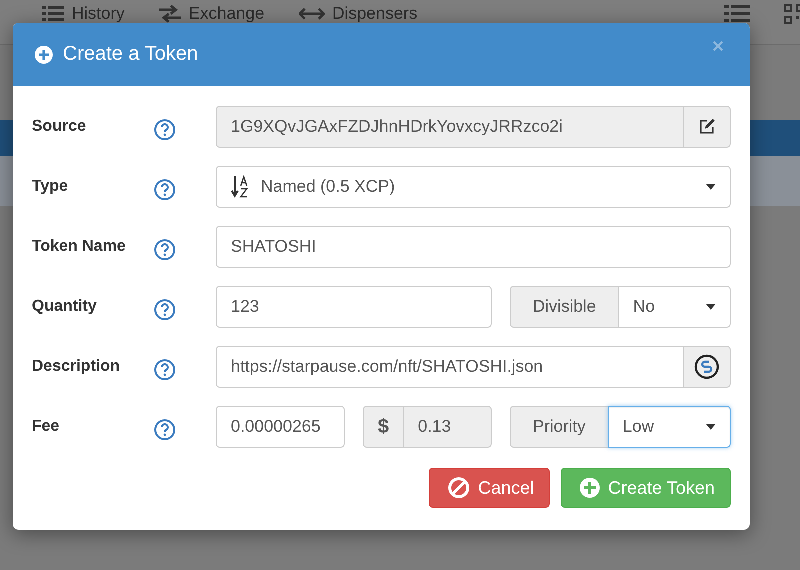  I want to click on readonly-field: 1G9XQvJGAxFZDJhnHDrkYovxcyJRRzco2i, so click(450, 127).